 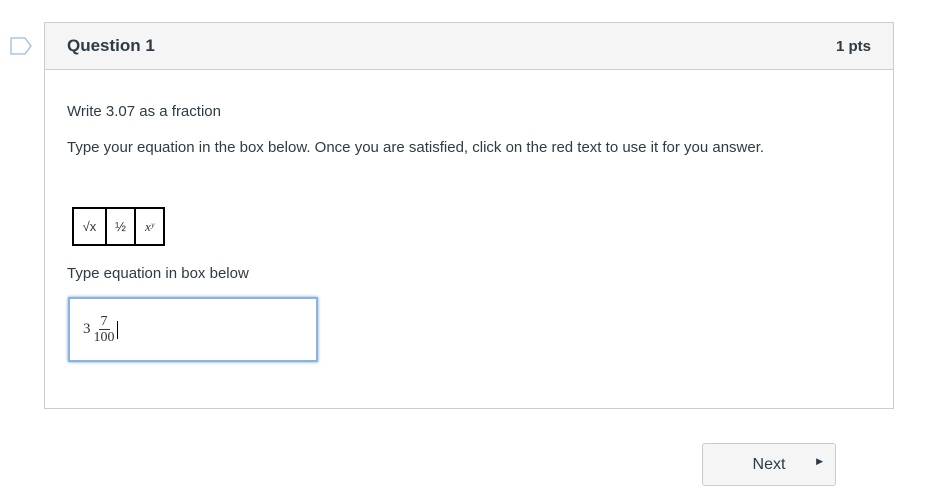 What do you see at coordinates (21, 46) in the screenshot?
I see `flag-question-icon` at bounding box center [21, 46].